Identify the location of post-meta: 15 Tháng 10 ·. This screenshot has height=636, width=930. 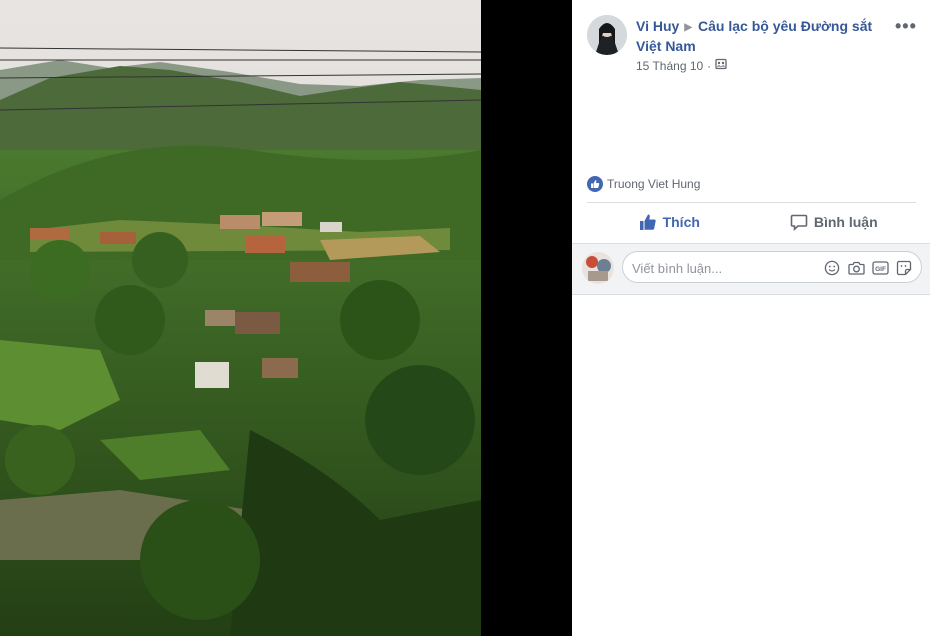
(681, 65).